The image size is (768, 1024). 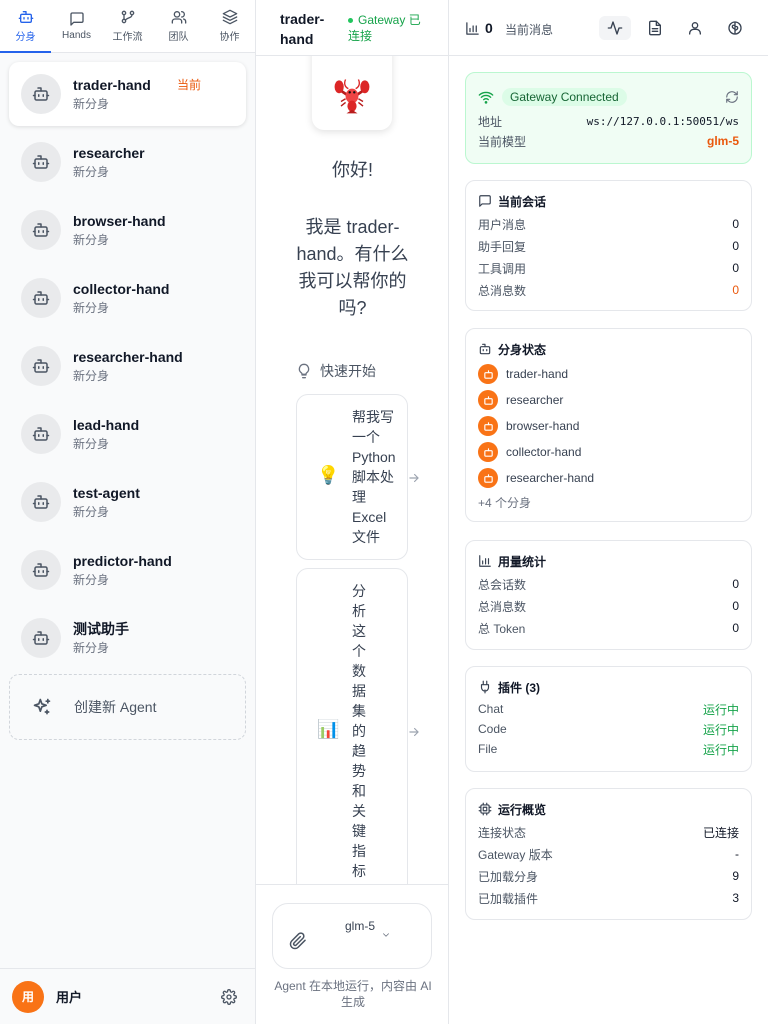 I want to click on tab-label: 工作流, so click(x=127, y=37).